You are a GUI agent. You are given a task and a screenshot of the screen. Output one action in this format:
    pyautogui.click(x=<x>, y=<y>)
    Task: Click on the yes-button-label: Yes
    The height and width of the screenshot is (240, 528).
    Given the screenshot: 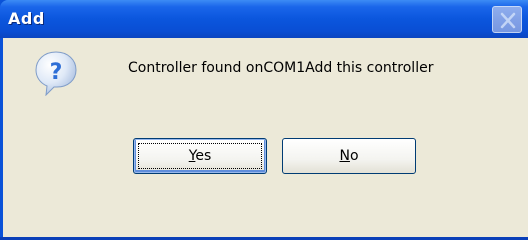 What is the action you would take?
    pyautogui.click(x=200, y=156)
    